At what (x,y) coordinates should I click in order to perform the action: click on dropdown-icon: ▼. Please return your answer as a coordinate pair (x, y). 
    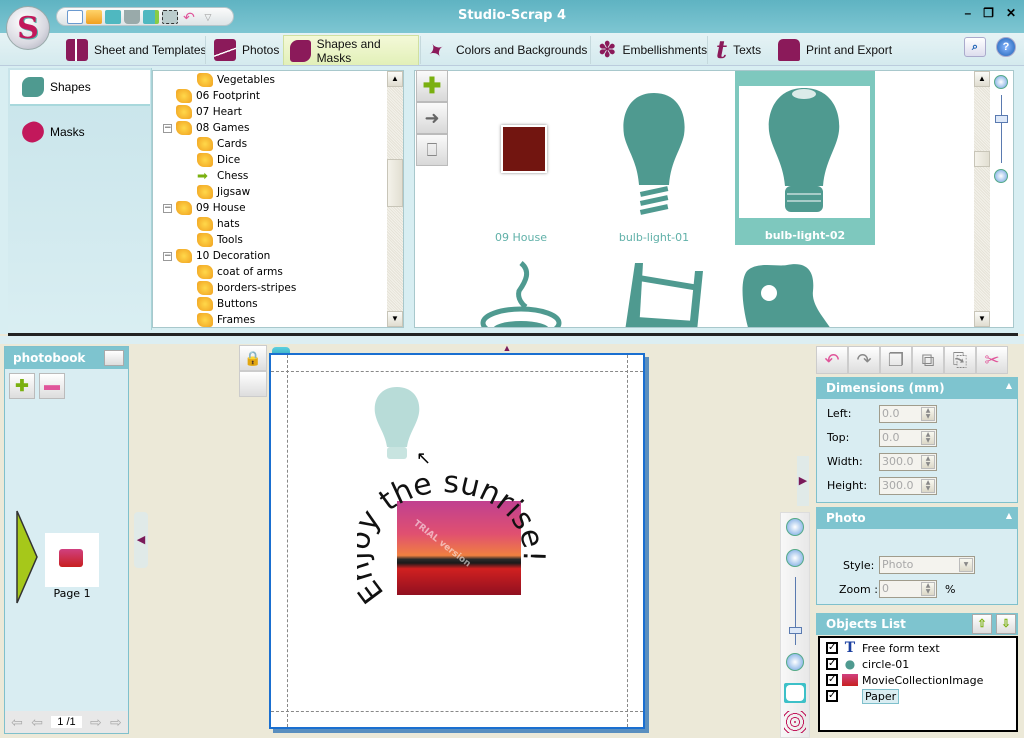
    Looking at the image, I should click on (966, 565).